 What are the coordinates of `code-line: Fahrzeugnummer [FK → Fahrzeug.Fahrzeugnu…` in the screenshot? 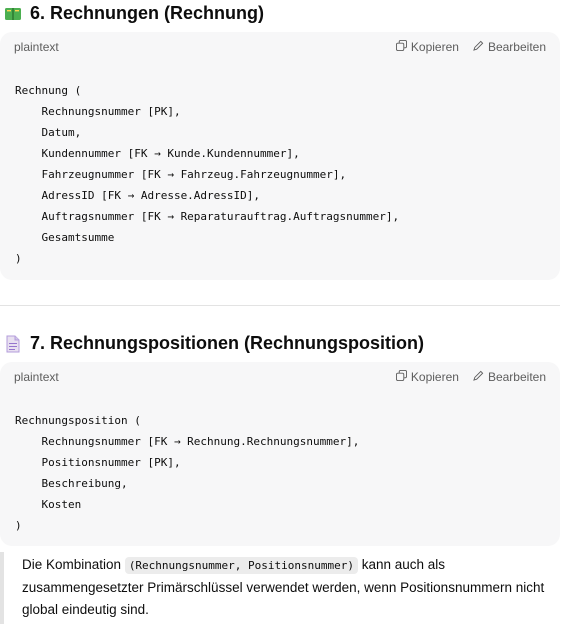 It's located at (181, 174).